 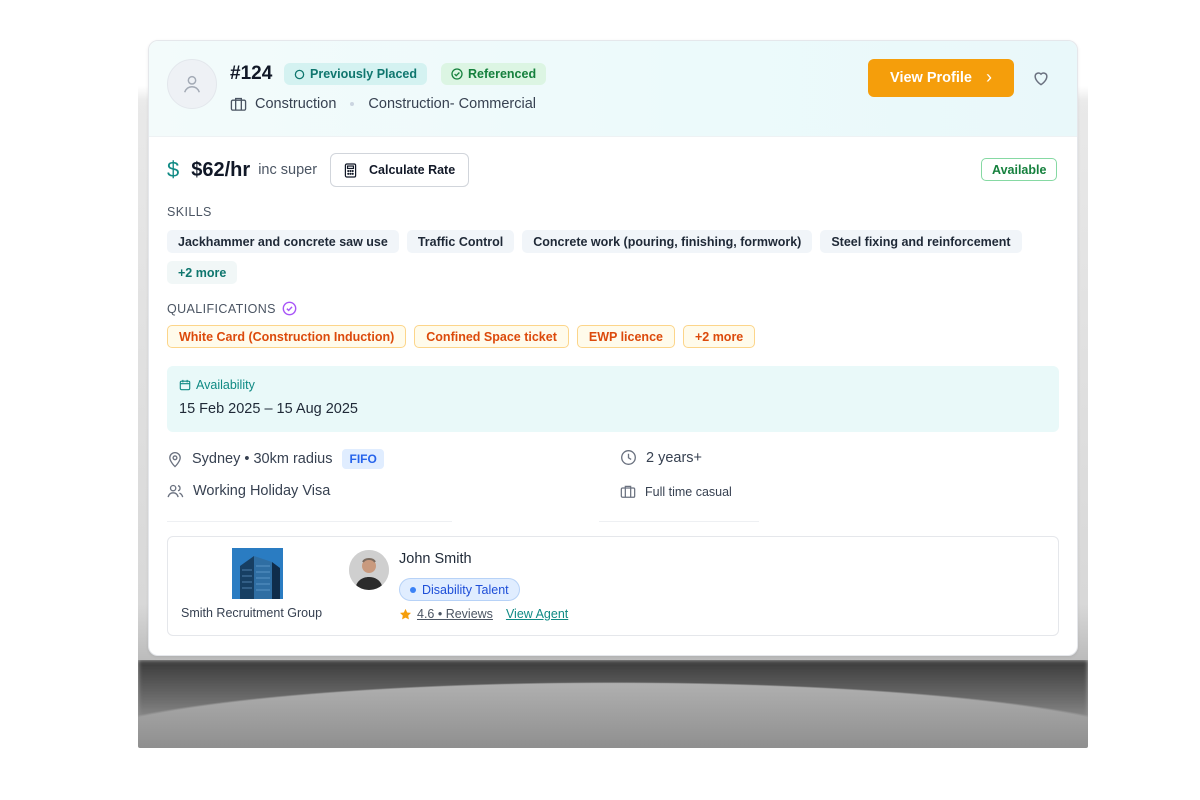 I want to click on user-placeholder-icon, so click(x=192, y=84).